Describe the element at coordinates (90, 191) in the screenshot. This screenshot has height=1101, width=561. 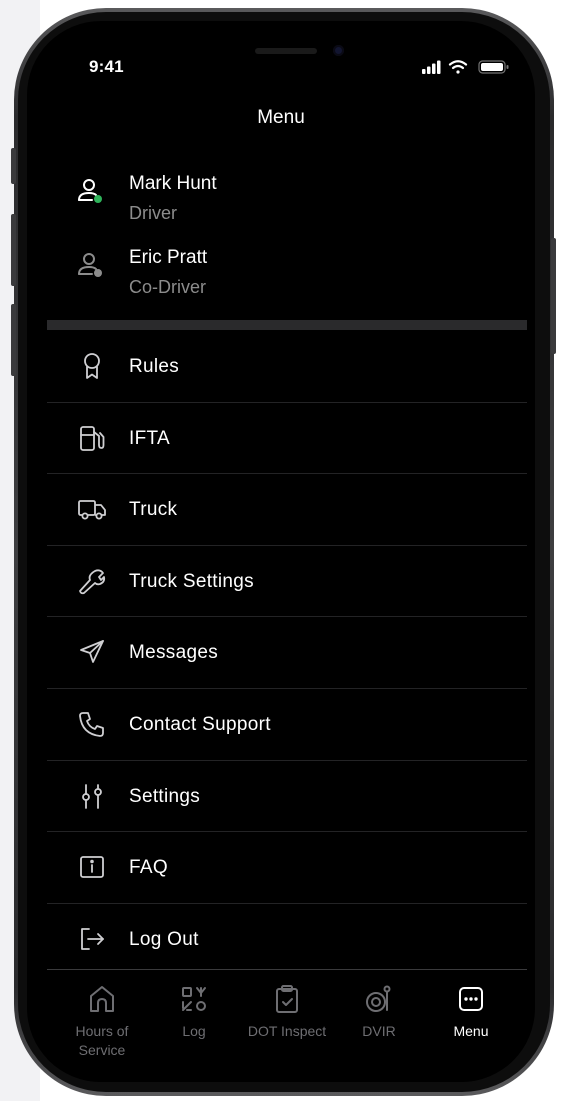
I see `user-online-icon` at that location.